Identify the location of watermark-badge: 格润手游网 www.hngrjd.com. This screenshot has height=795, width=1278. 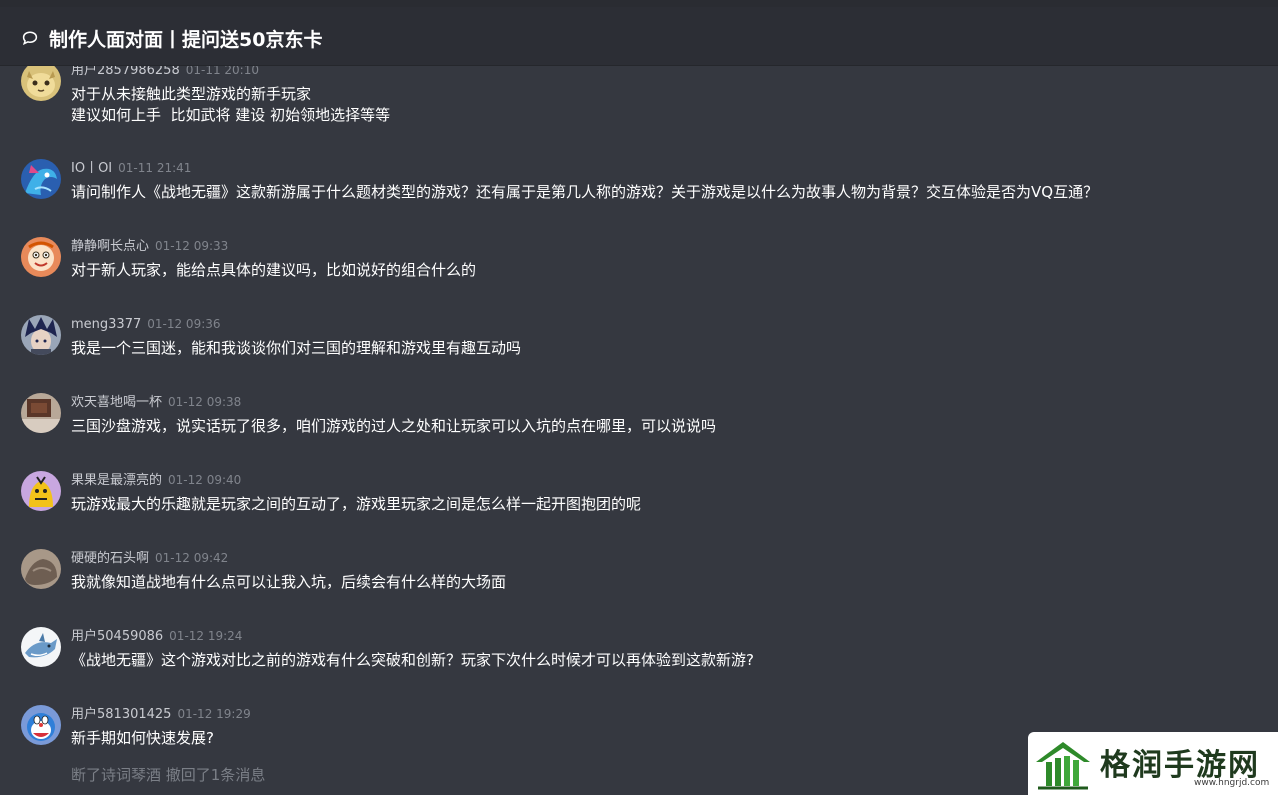
(1153, 763).